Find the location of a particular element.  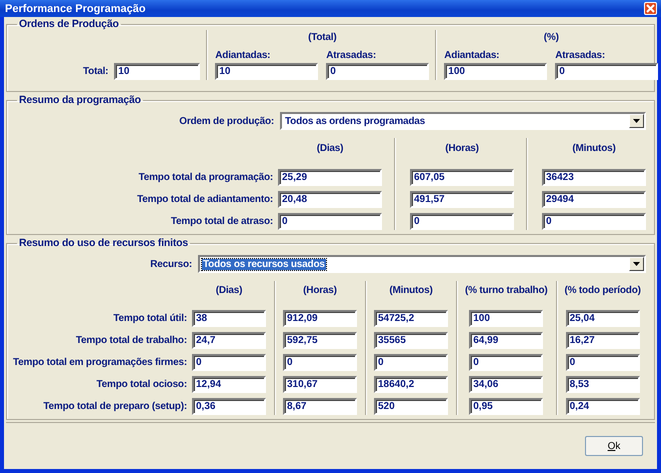

dropdown-field: Todos os recursos usados is located at coordinates (422, 264).